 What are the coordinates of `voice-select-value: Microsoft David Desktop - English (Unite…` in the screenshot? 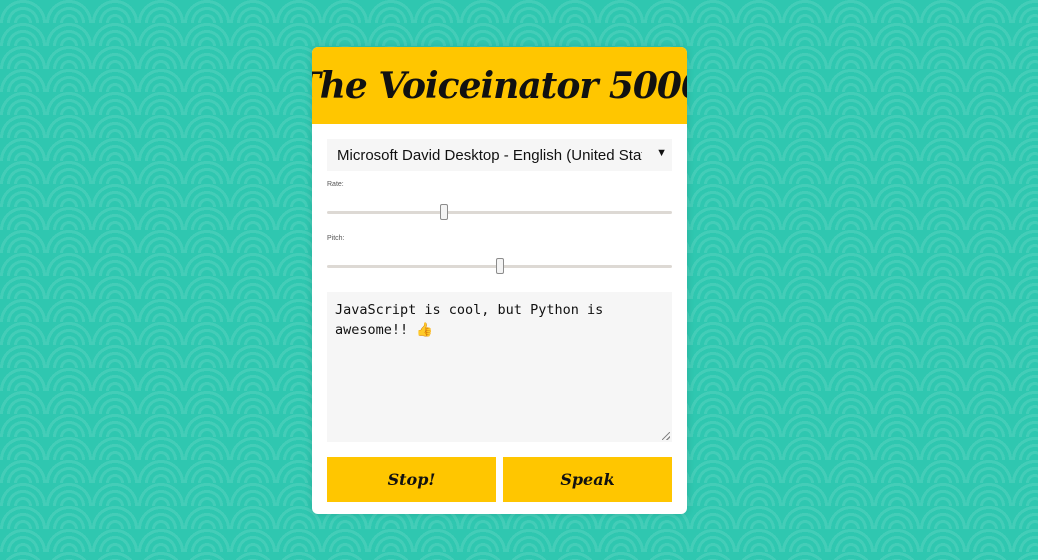 It's located at (489, 155).